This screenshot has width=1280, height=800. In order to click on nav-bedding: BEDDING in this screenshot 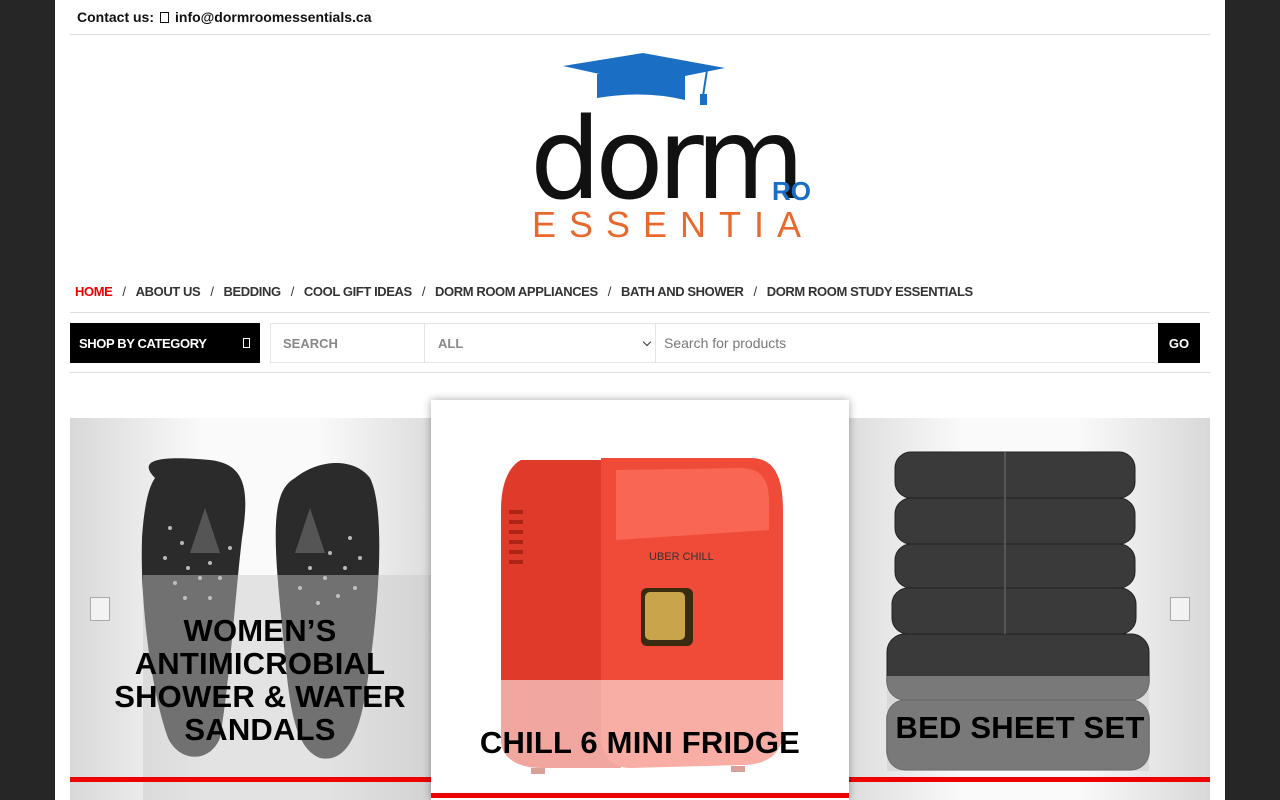, I will do `click(253, 291)`.